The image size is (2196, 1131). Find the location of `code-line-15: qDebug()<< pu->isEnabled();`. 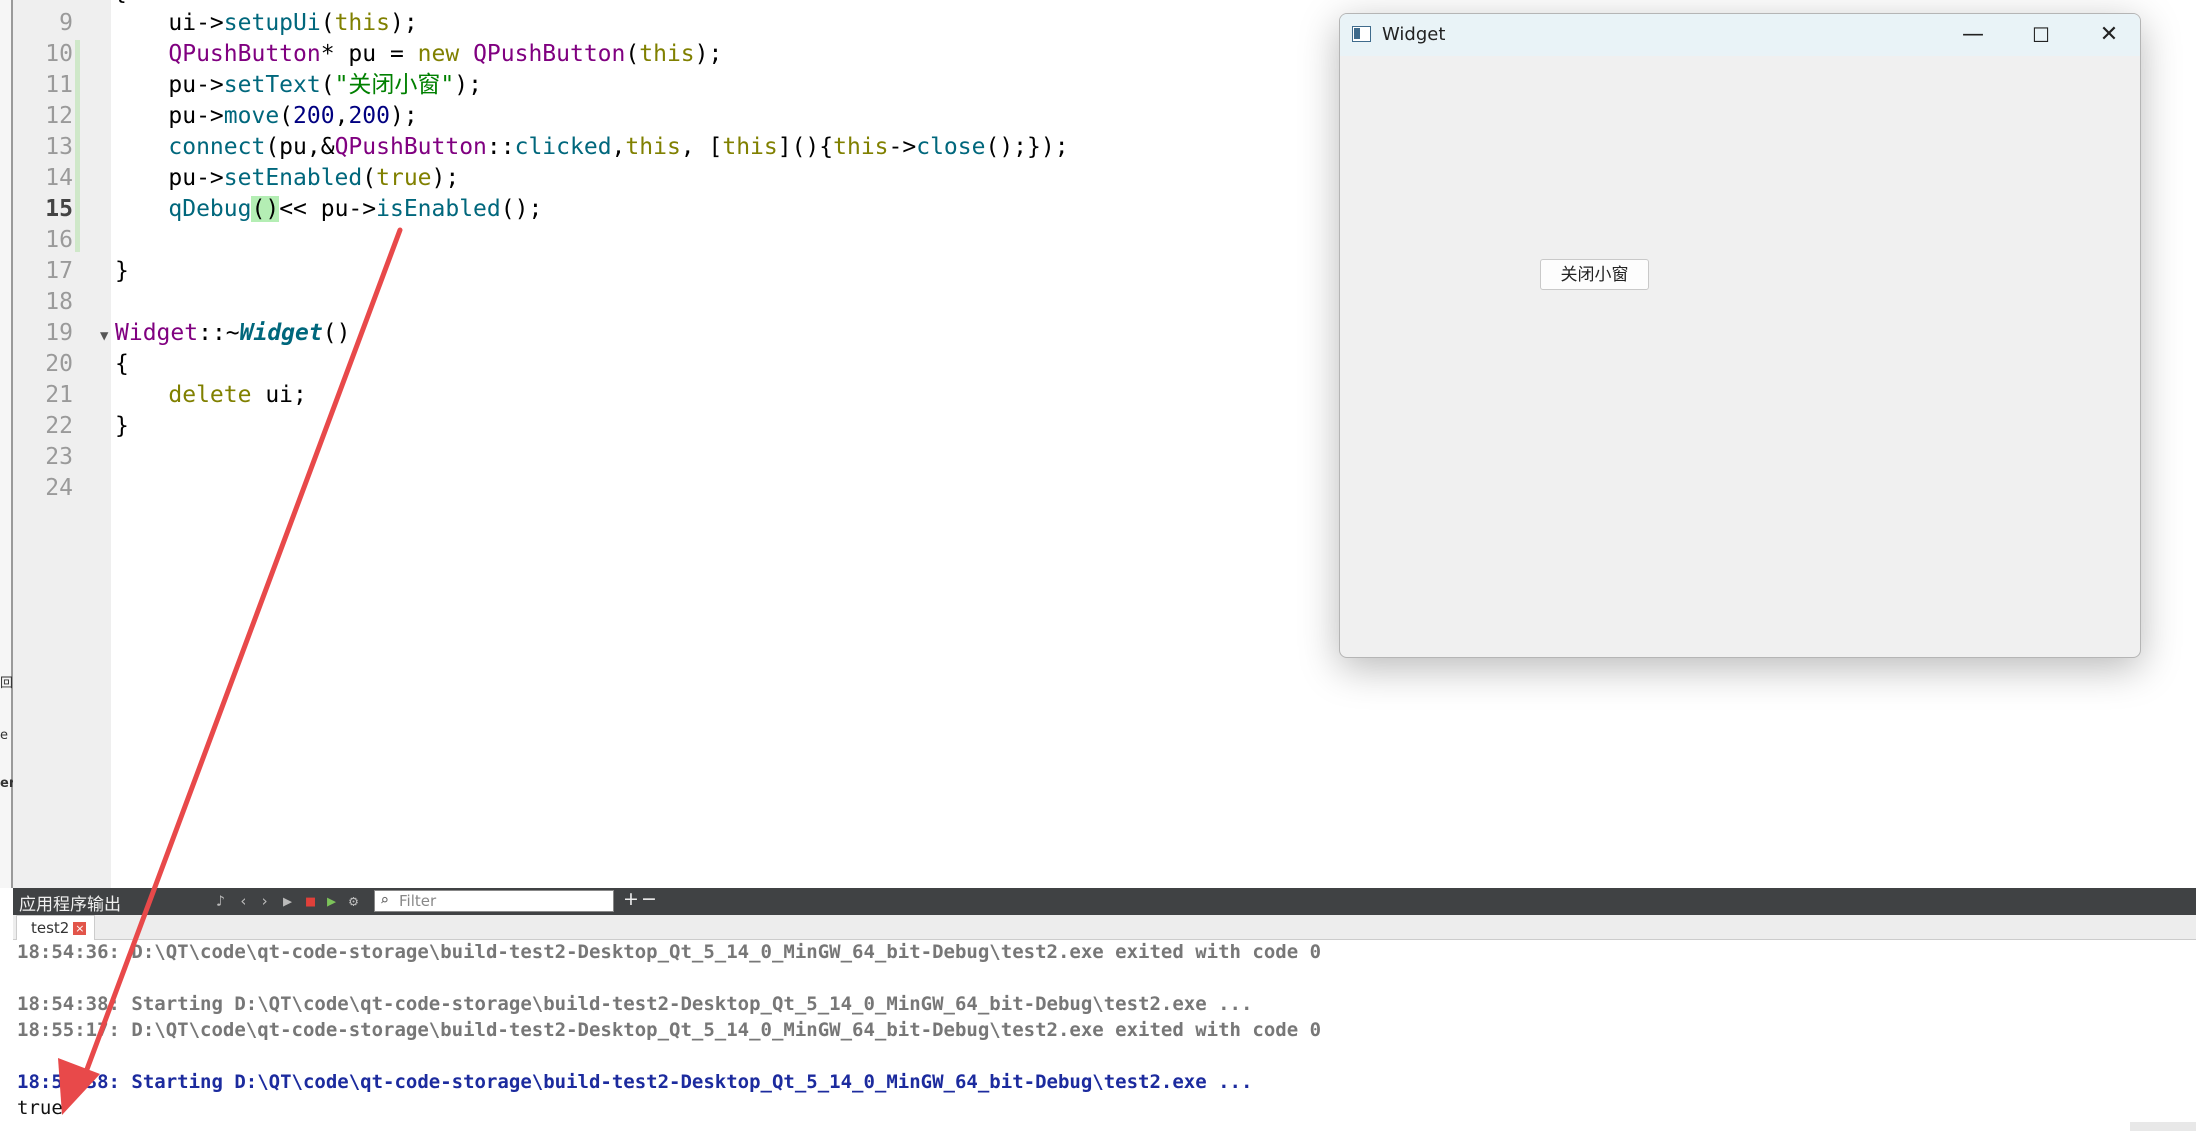

code-line-15: qDebug()<< pu->isEnabled(); is located at coordinates (355, 209).